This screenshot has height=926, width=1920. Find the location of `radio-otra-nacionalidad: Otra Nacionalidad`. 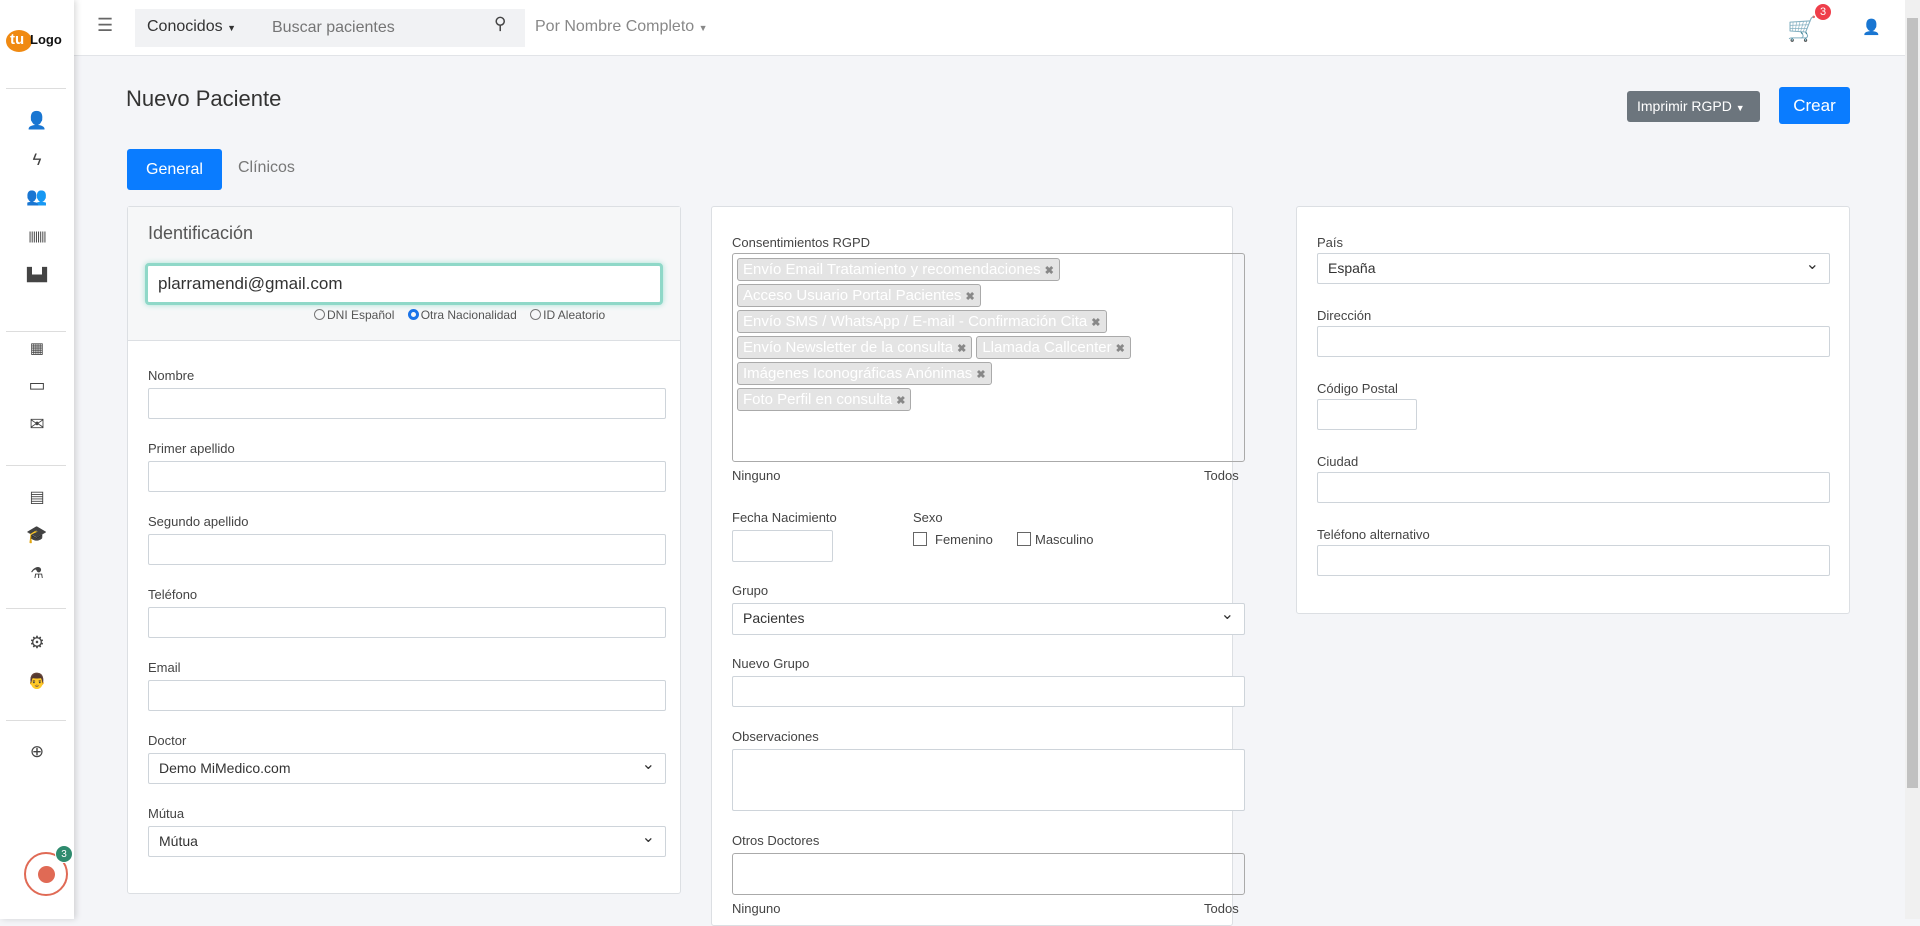

radio-otra-nacionalidad: Otra Nacionalidad is located at coordinates (462, 315).